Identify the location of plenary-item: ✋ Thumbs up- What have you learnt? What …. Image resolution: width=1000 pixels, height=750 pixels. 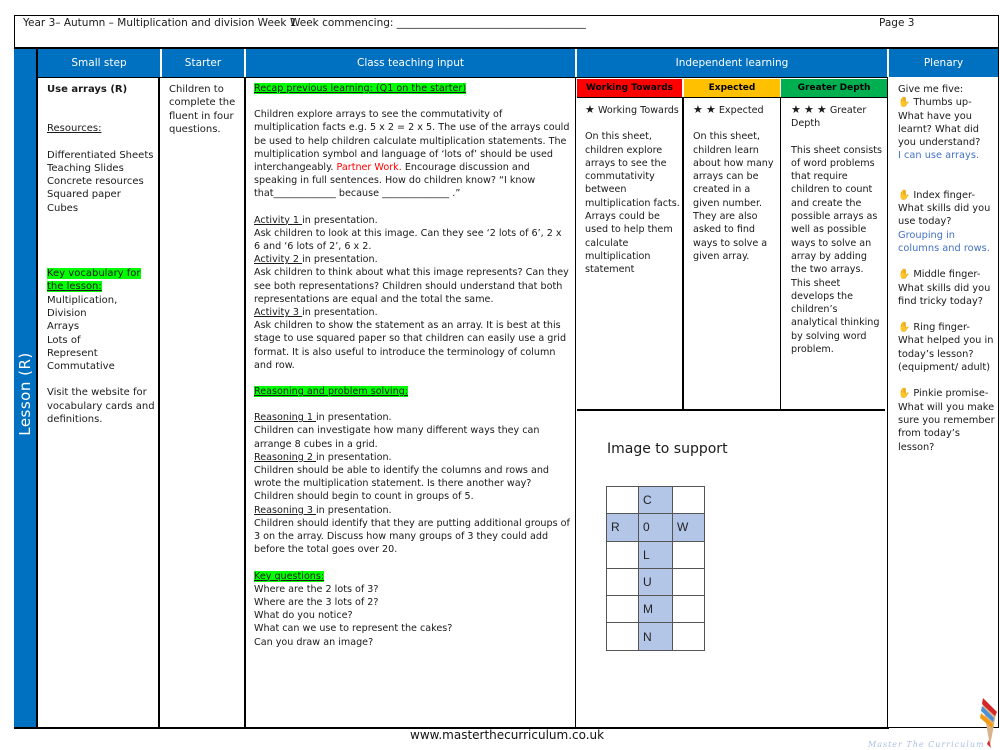
(947, 129).